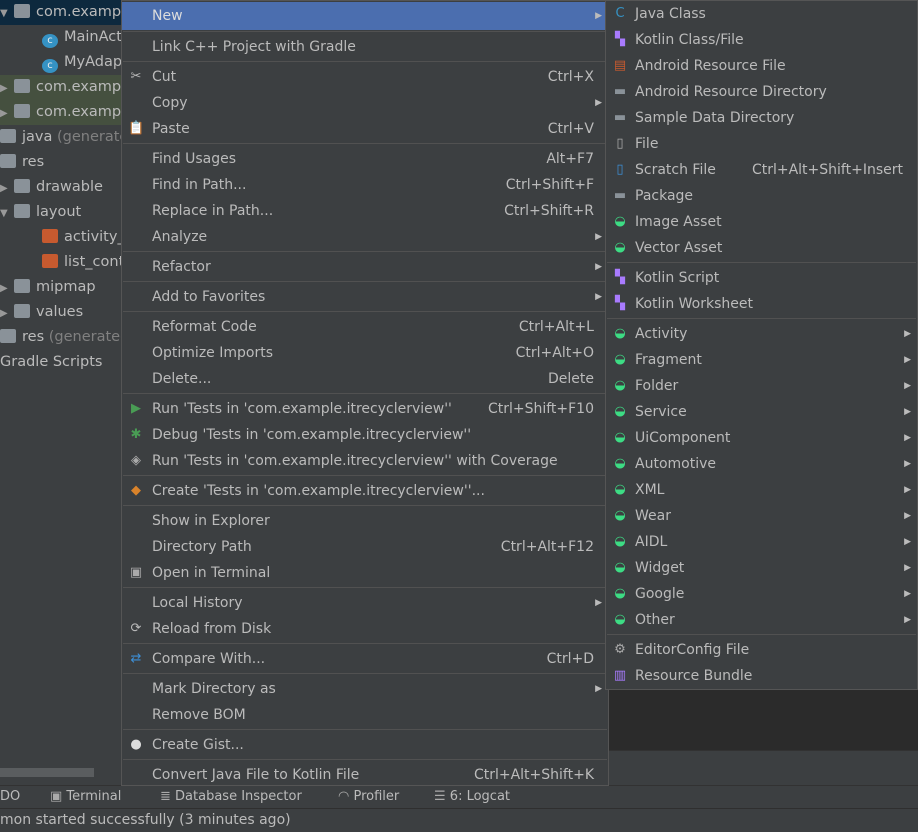 Image resolution: width=918 pixels, height=832 pixels. I want to click on menu-item-label: Resource Bundle, so click(694, 676).